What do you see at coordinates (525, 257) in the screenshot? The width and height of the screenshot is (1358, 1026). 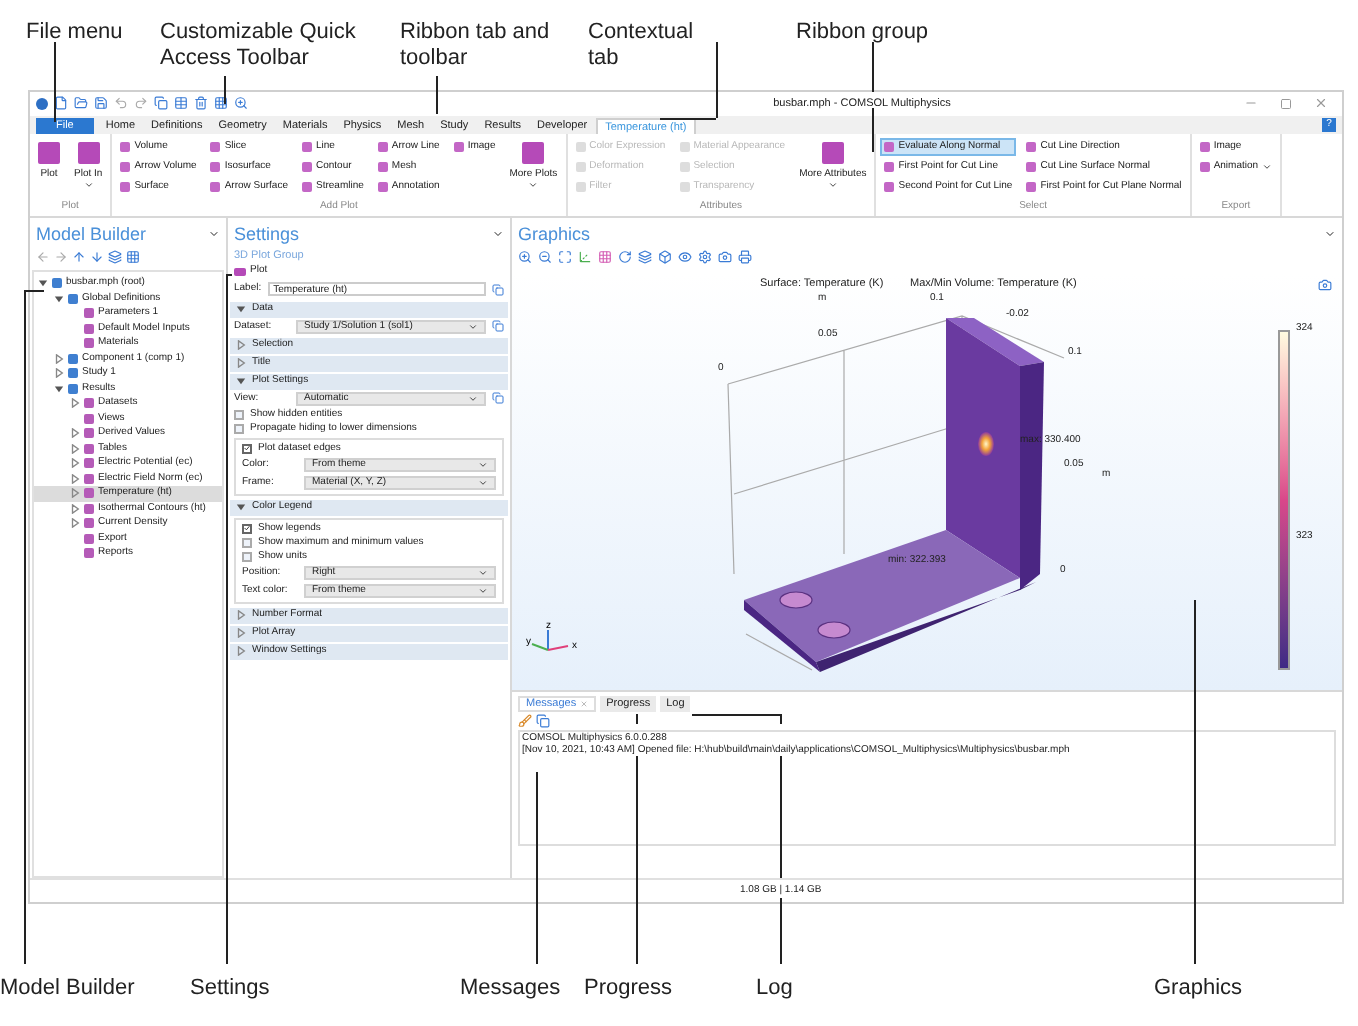 I see `zoom-in-icon` at bounding box center [525, 257].